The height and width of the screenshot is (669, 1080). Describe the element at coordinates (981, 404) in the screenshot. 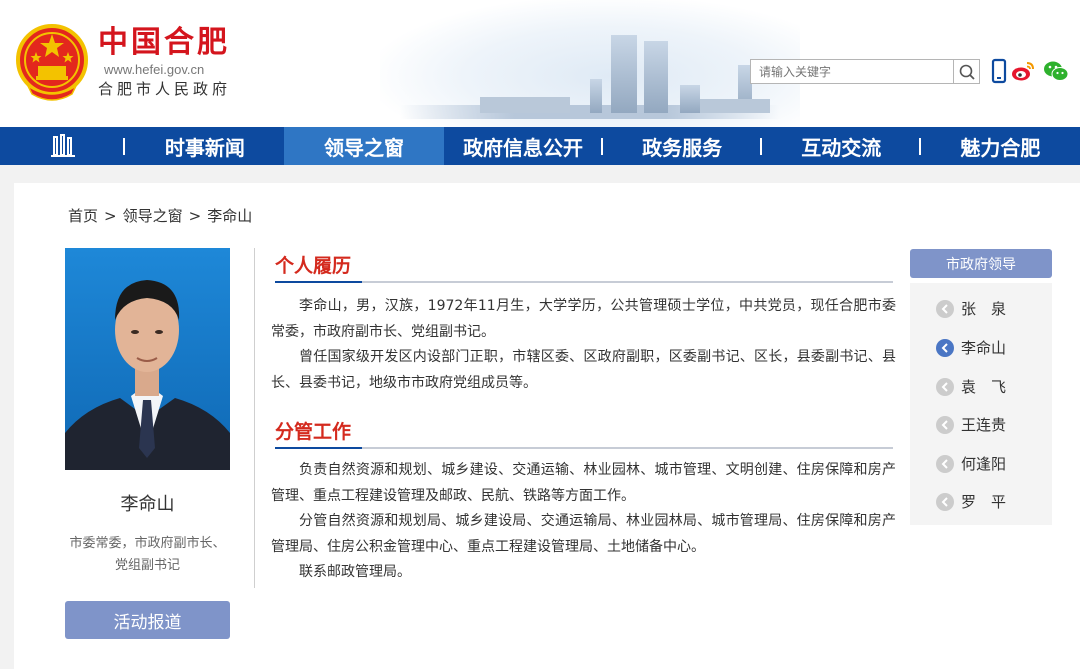

I see `sidebar-leader-list: 张 泉 李命山 袁 飞 王连贵 何逢阳 罗 平` at that location.